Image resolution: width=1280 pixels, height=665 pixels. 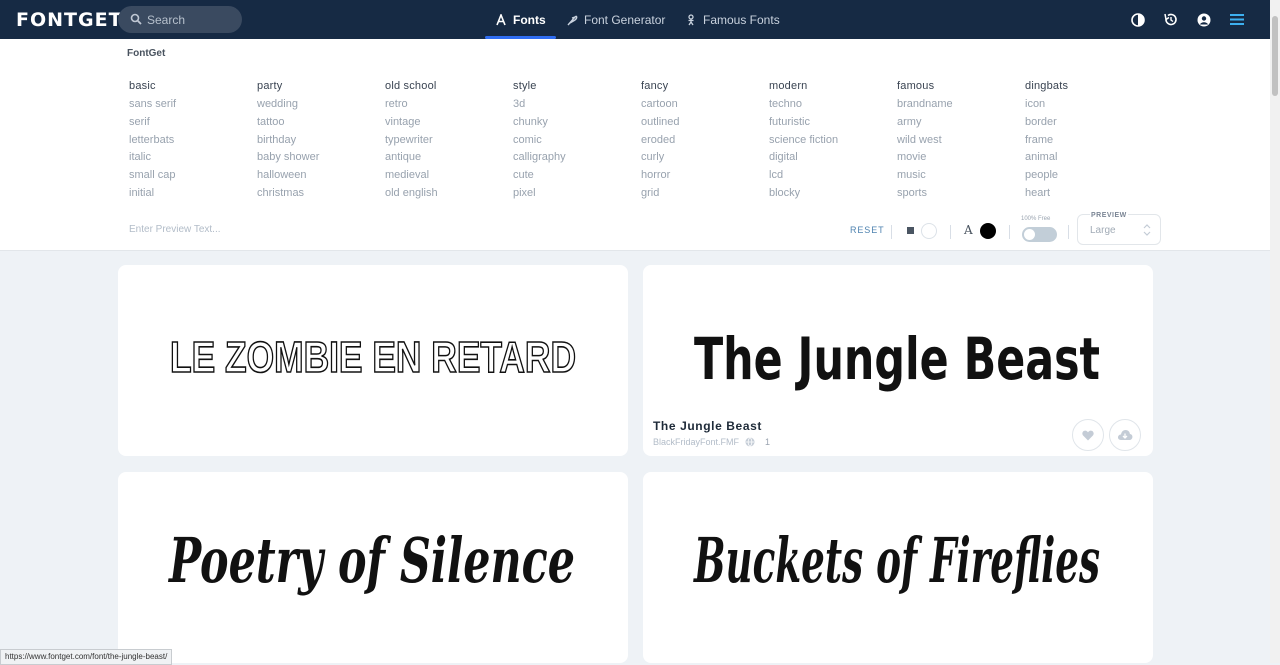 What do you see at coordinates (732, 19) in the screenshot?
I see `nav-famous-fonts: Famous Fonts` at bounding box center [732, 19].